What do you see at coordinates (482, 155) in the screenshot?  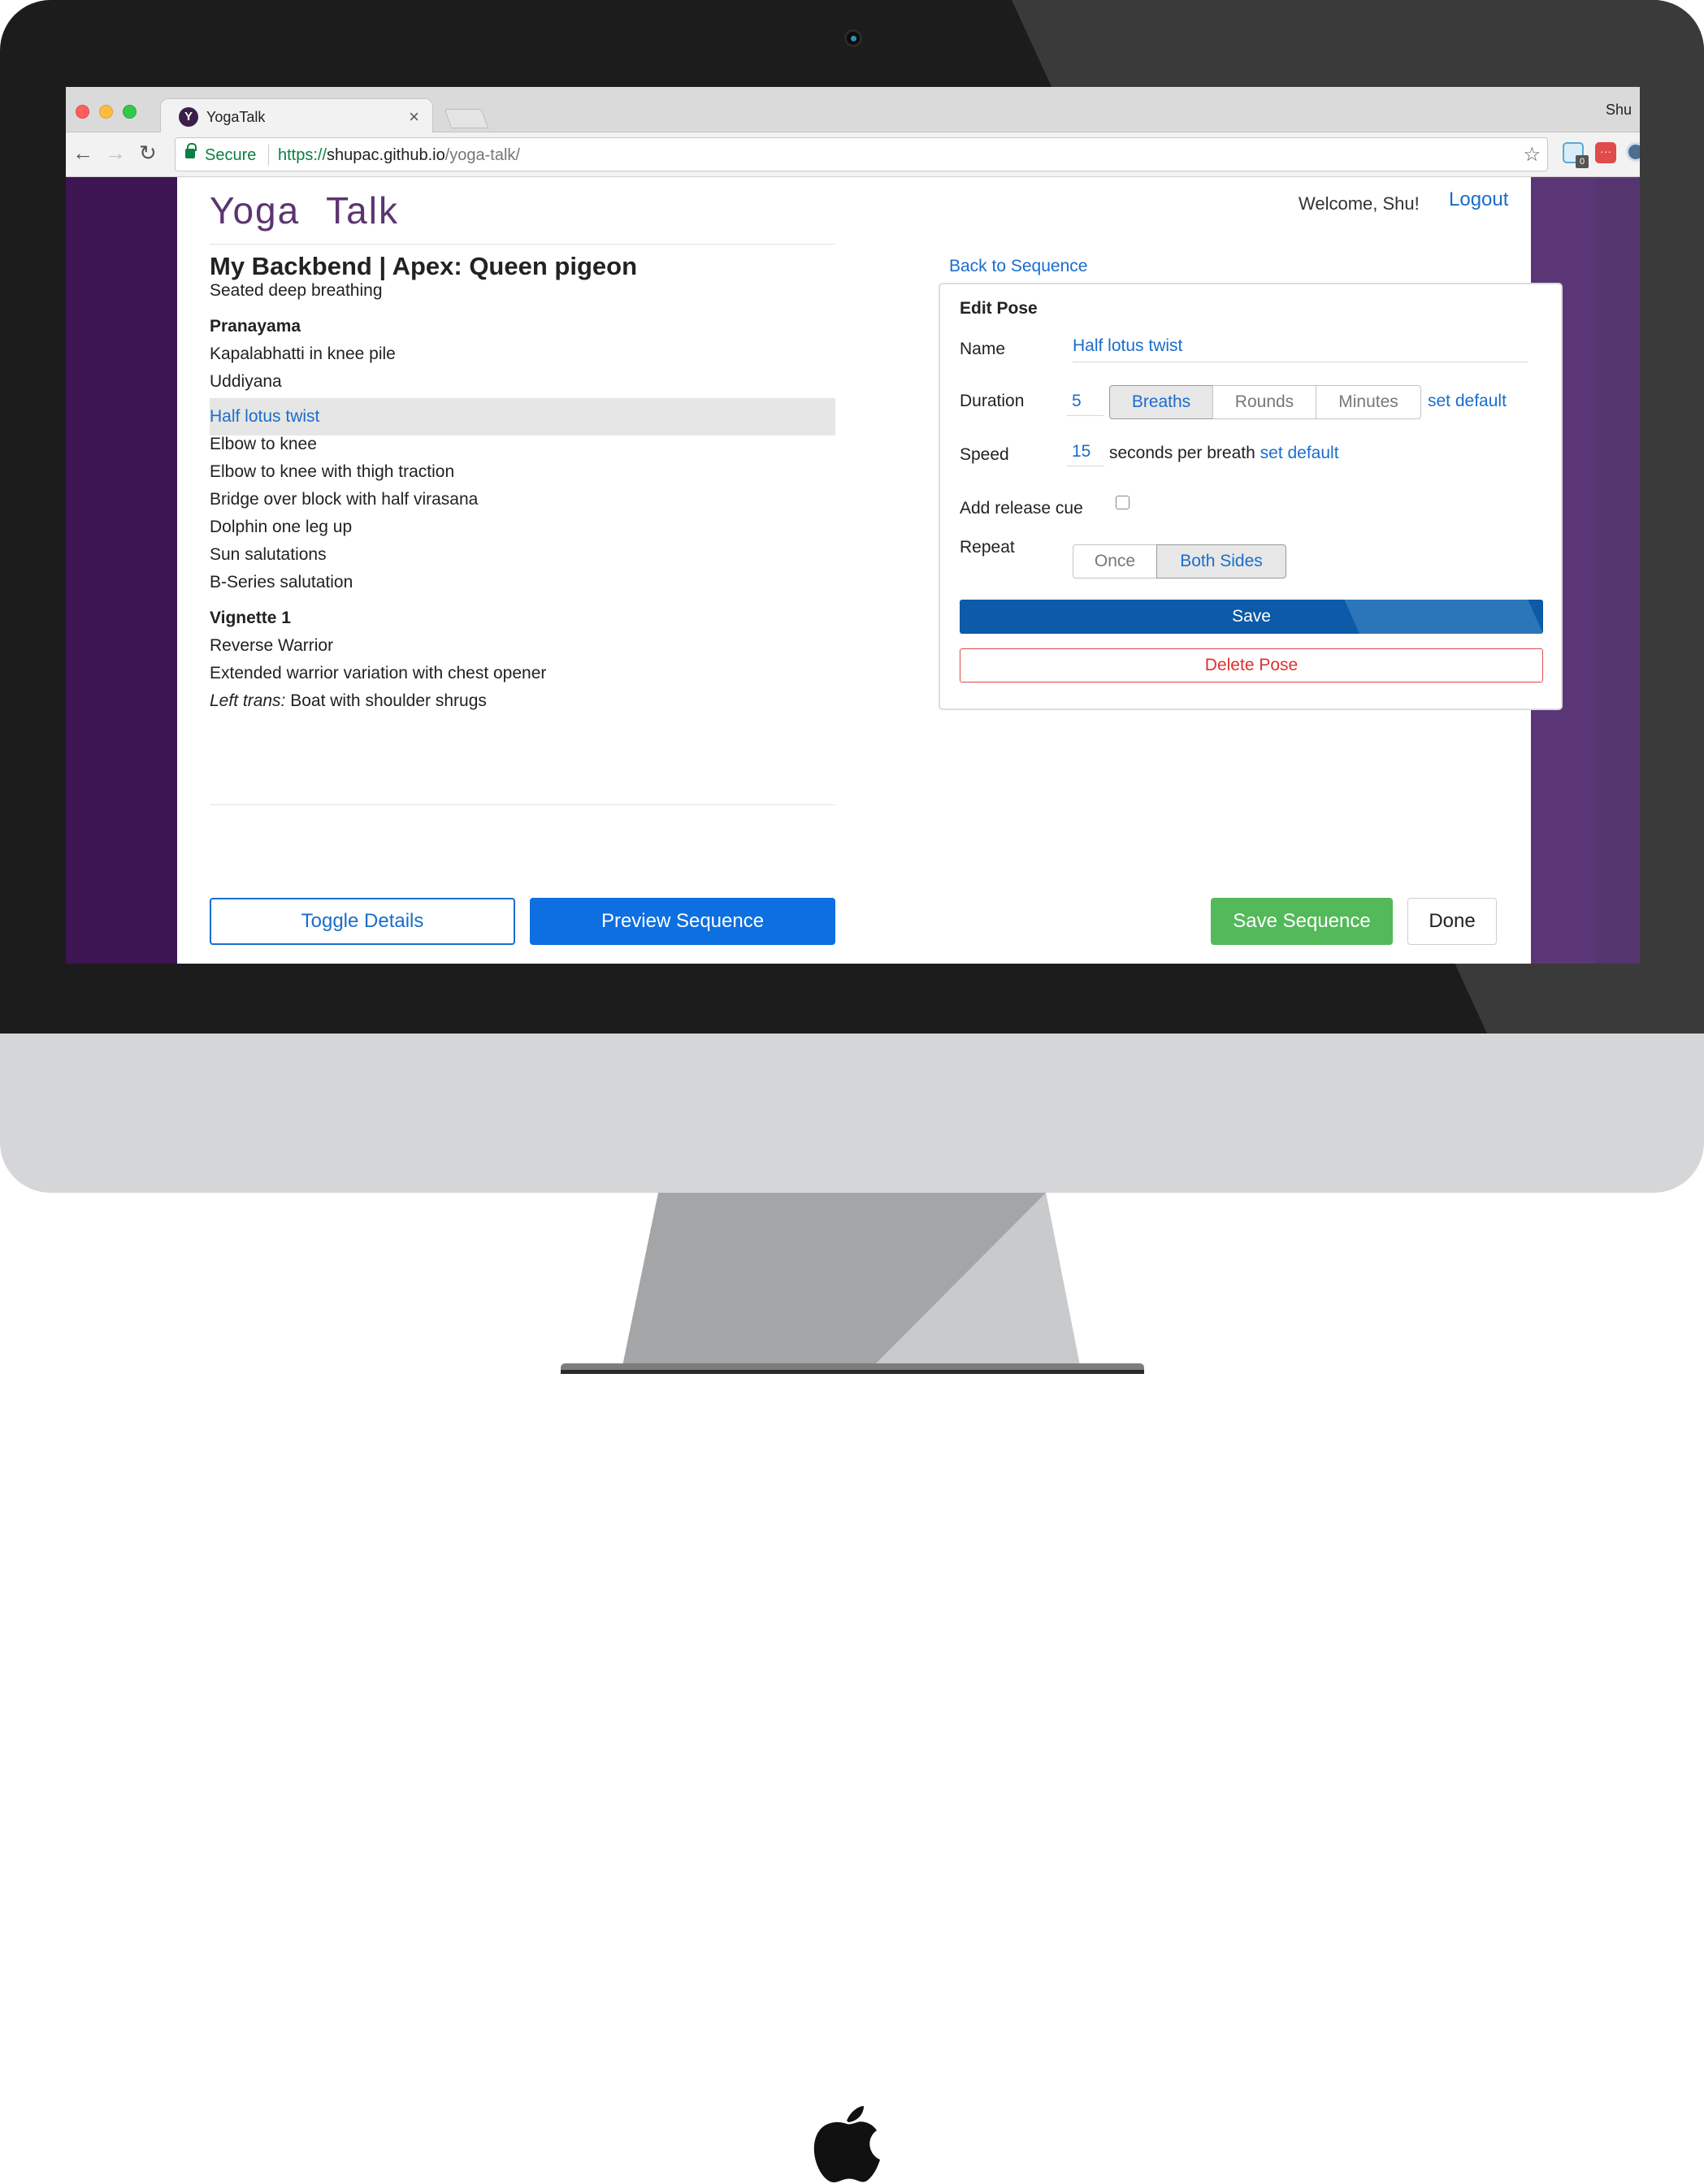 I see `url-path: /yoga-talk/` at bounding box center [482, 155].